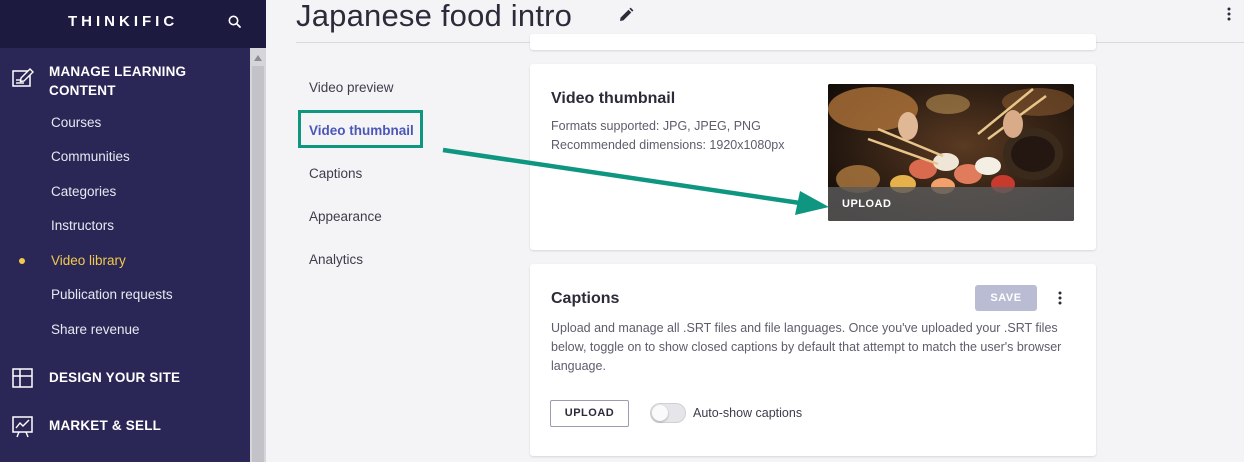 The image size is (1244, 462). What do you see at coordinates (748, 413) in the screenshot?
I see `toggle-label: Auto-show captions` at bounding box center [748, 413].